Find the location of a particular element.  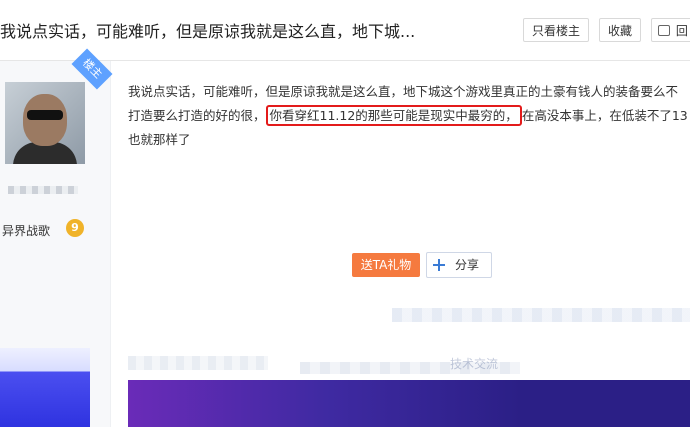

reply-button: 回 is located at coordinates (670, 30).